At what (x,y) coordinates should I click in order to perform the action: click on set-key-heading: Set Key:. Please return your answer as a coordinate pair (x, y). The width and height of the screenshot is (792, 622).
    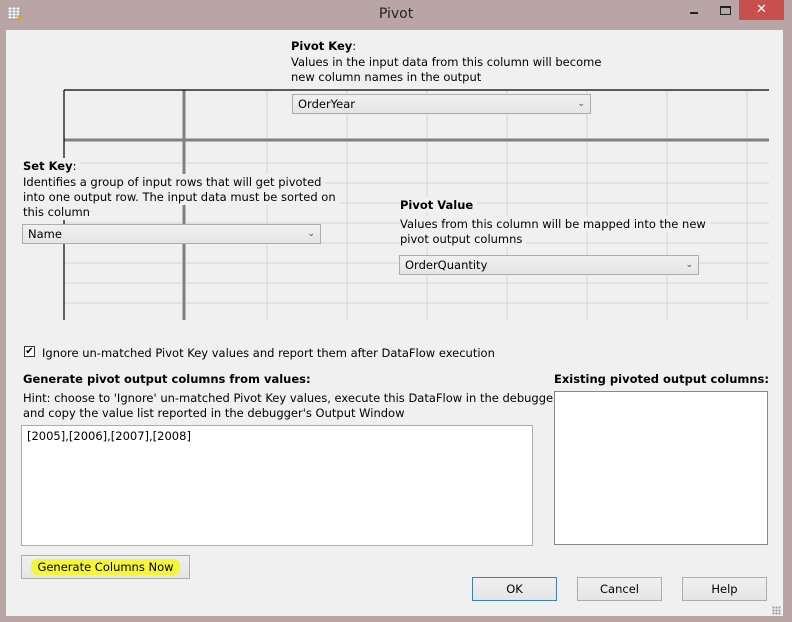
    Looking at the image, I should click on (52, 166).